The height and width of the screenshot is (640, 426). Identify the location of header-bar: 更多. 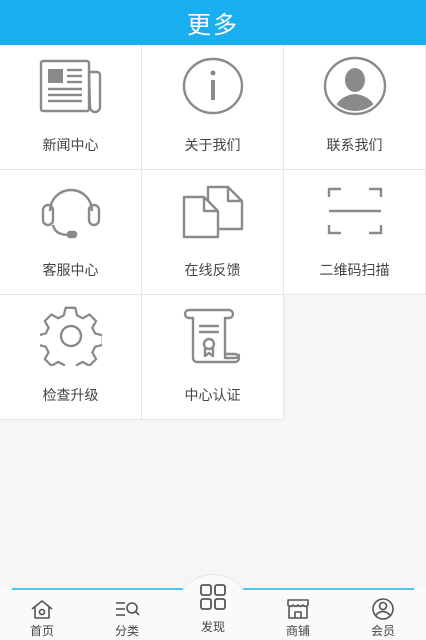
(213, 22).